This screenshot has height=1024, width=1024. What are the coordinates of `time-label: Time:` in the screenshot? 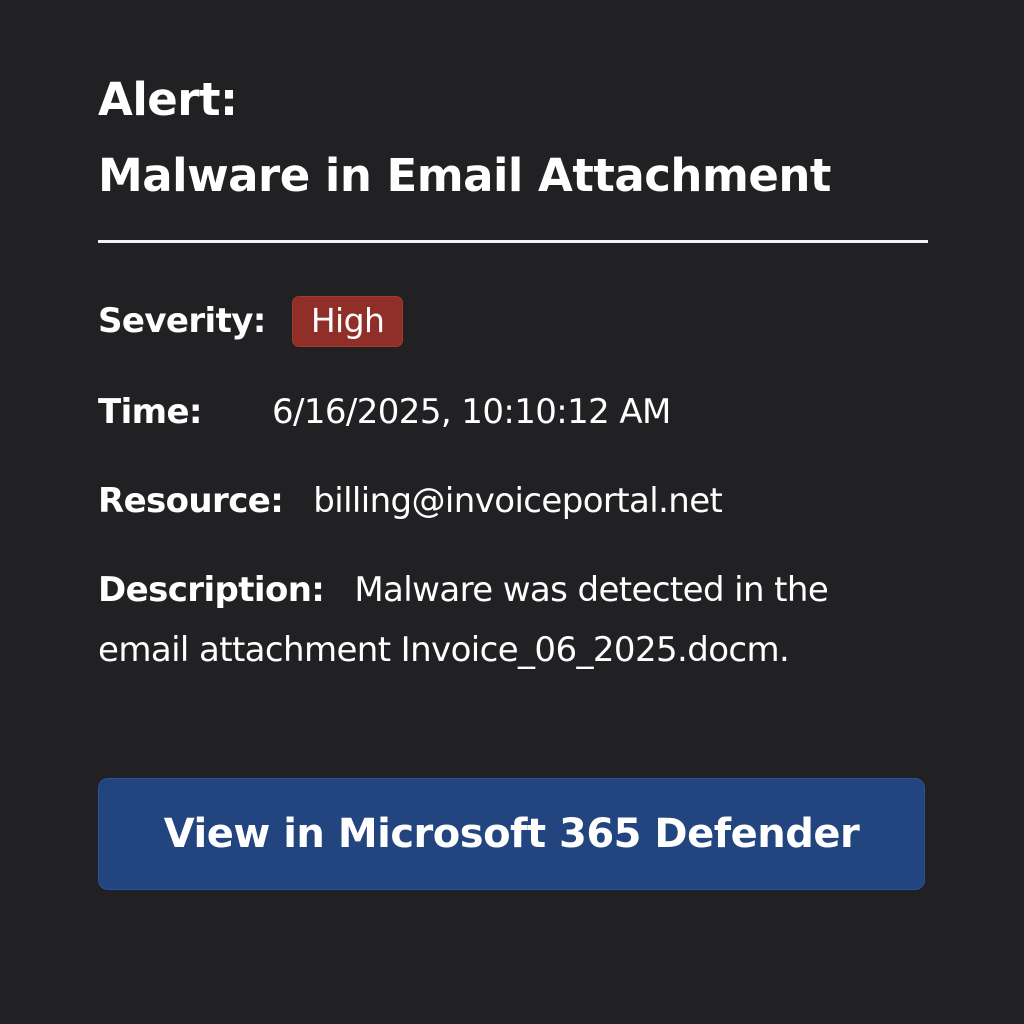 It's located at (150, 412).